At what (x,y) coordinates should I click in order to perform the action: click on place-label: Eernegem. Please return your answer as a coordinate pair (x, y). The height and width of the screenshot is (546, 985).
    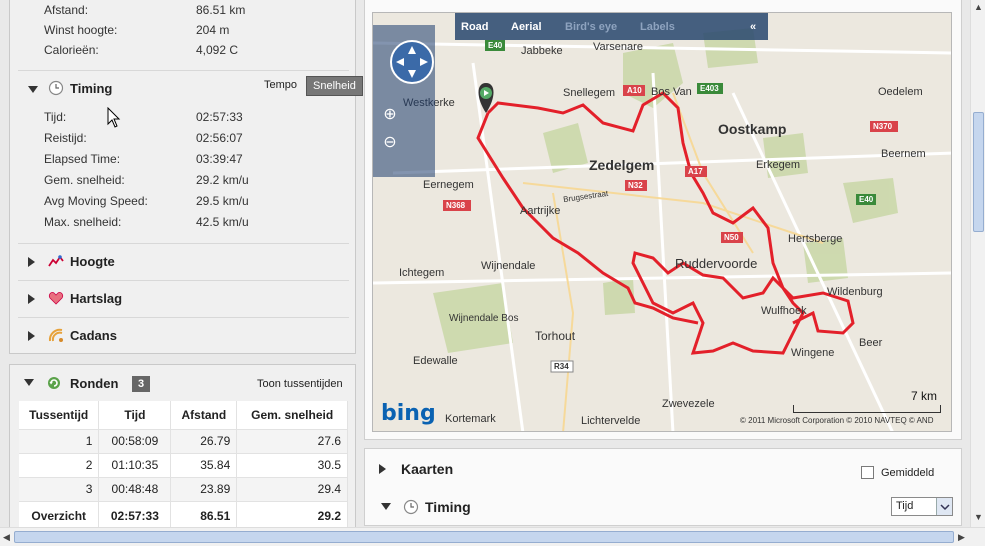
    Looking at the image, I should click on (448, 185).